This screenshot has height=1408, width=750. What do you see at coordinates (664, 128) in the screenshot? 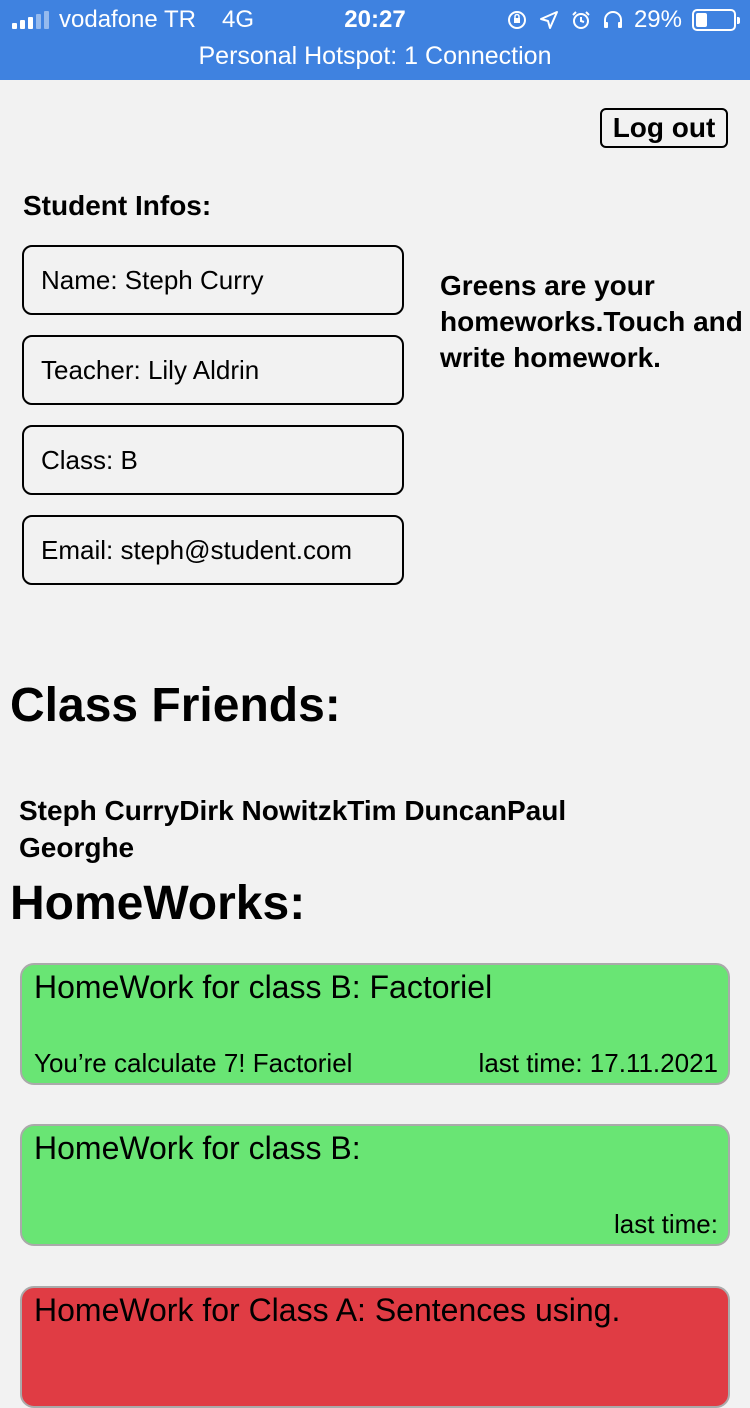
I see `logout-button: Log out` at bounding box center [664, 128].